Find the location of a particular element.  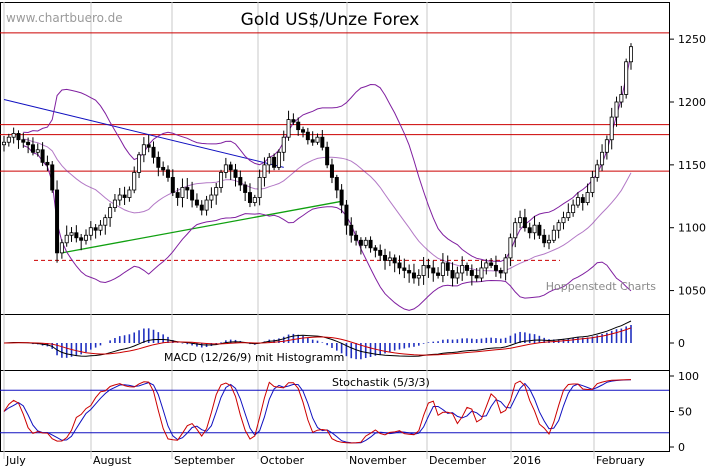

x-tick-label: August is located at coordinates (112, 460).